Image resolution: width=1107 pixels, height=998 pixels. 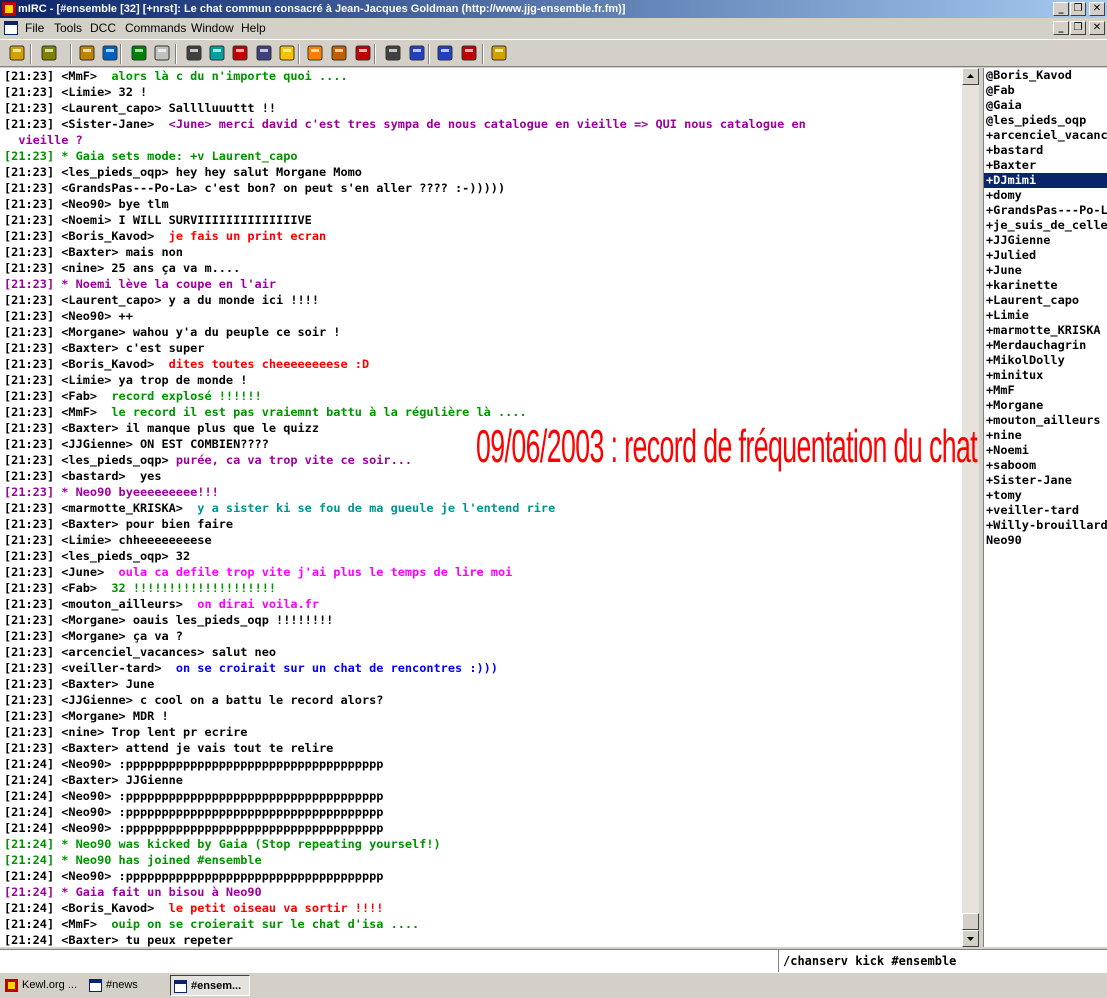 I want to click on menu-window: Window, so click(x=212, y=28).